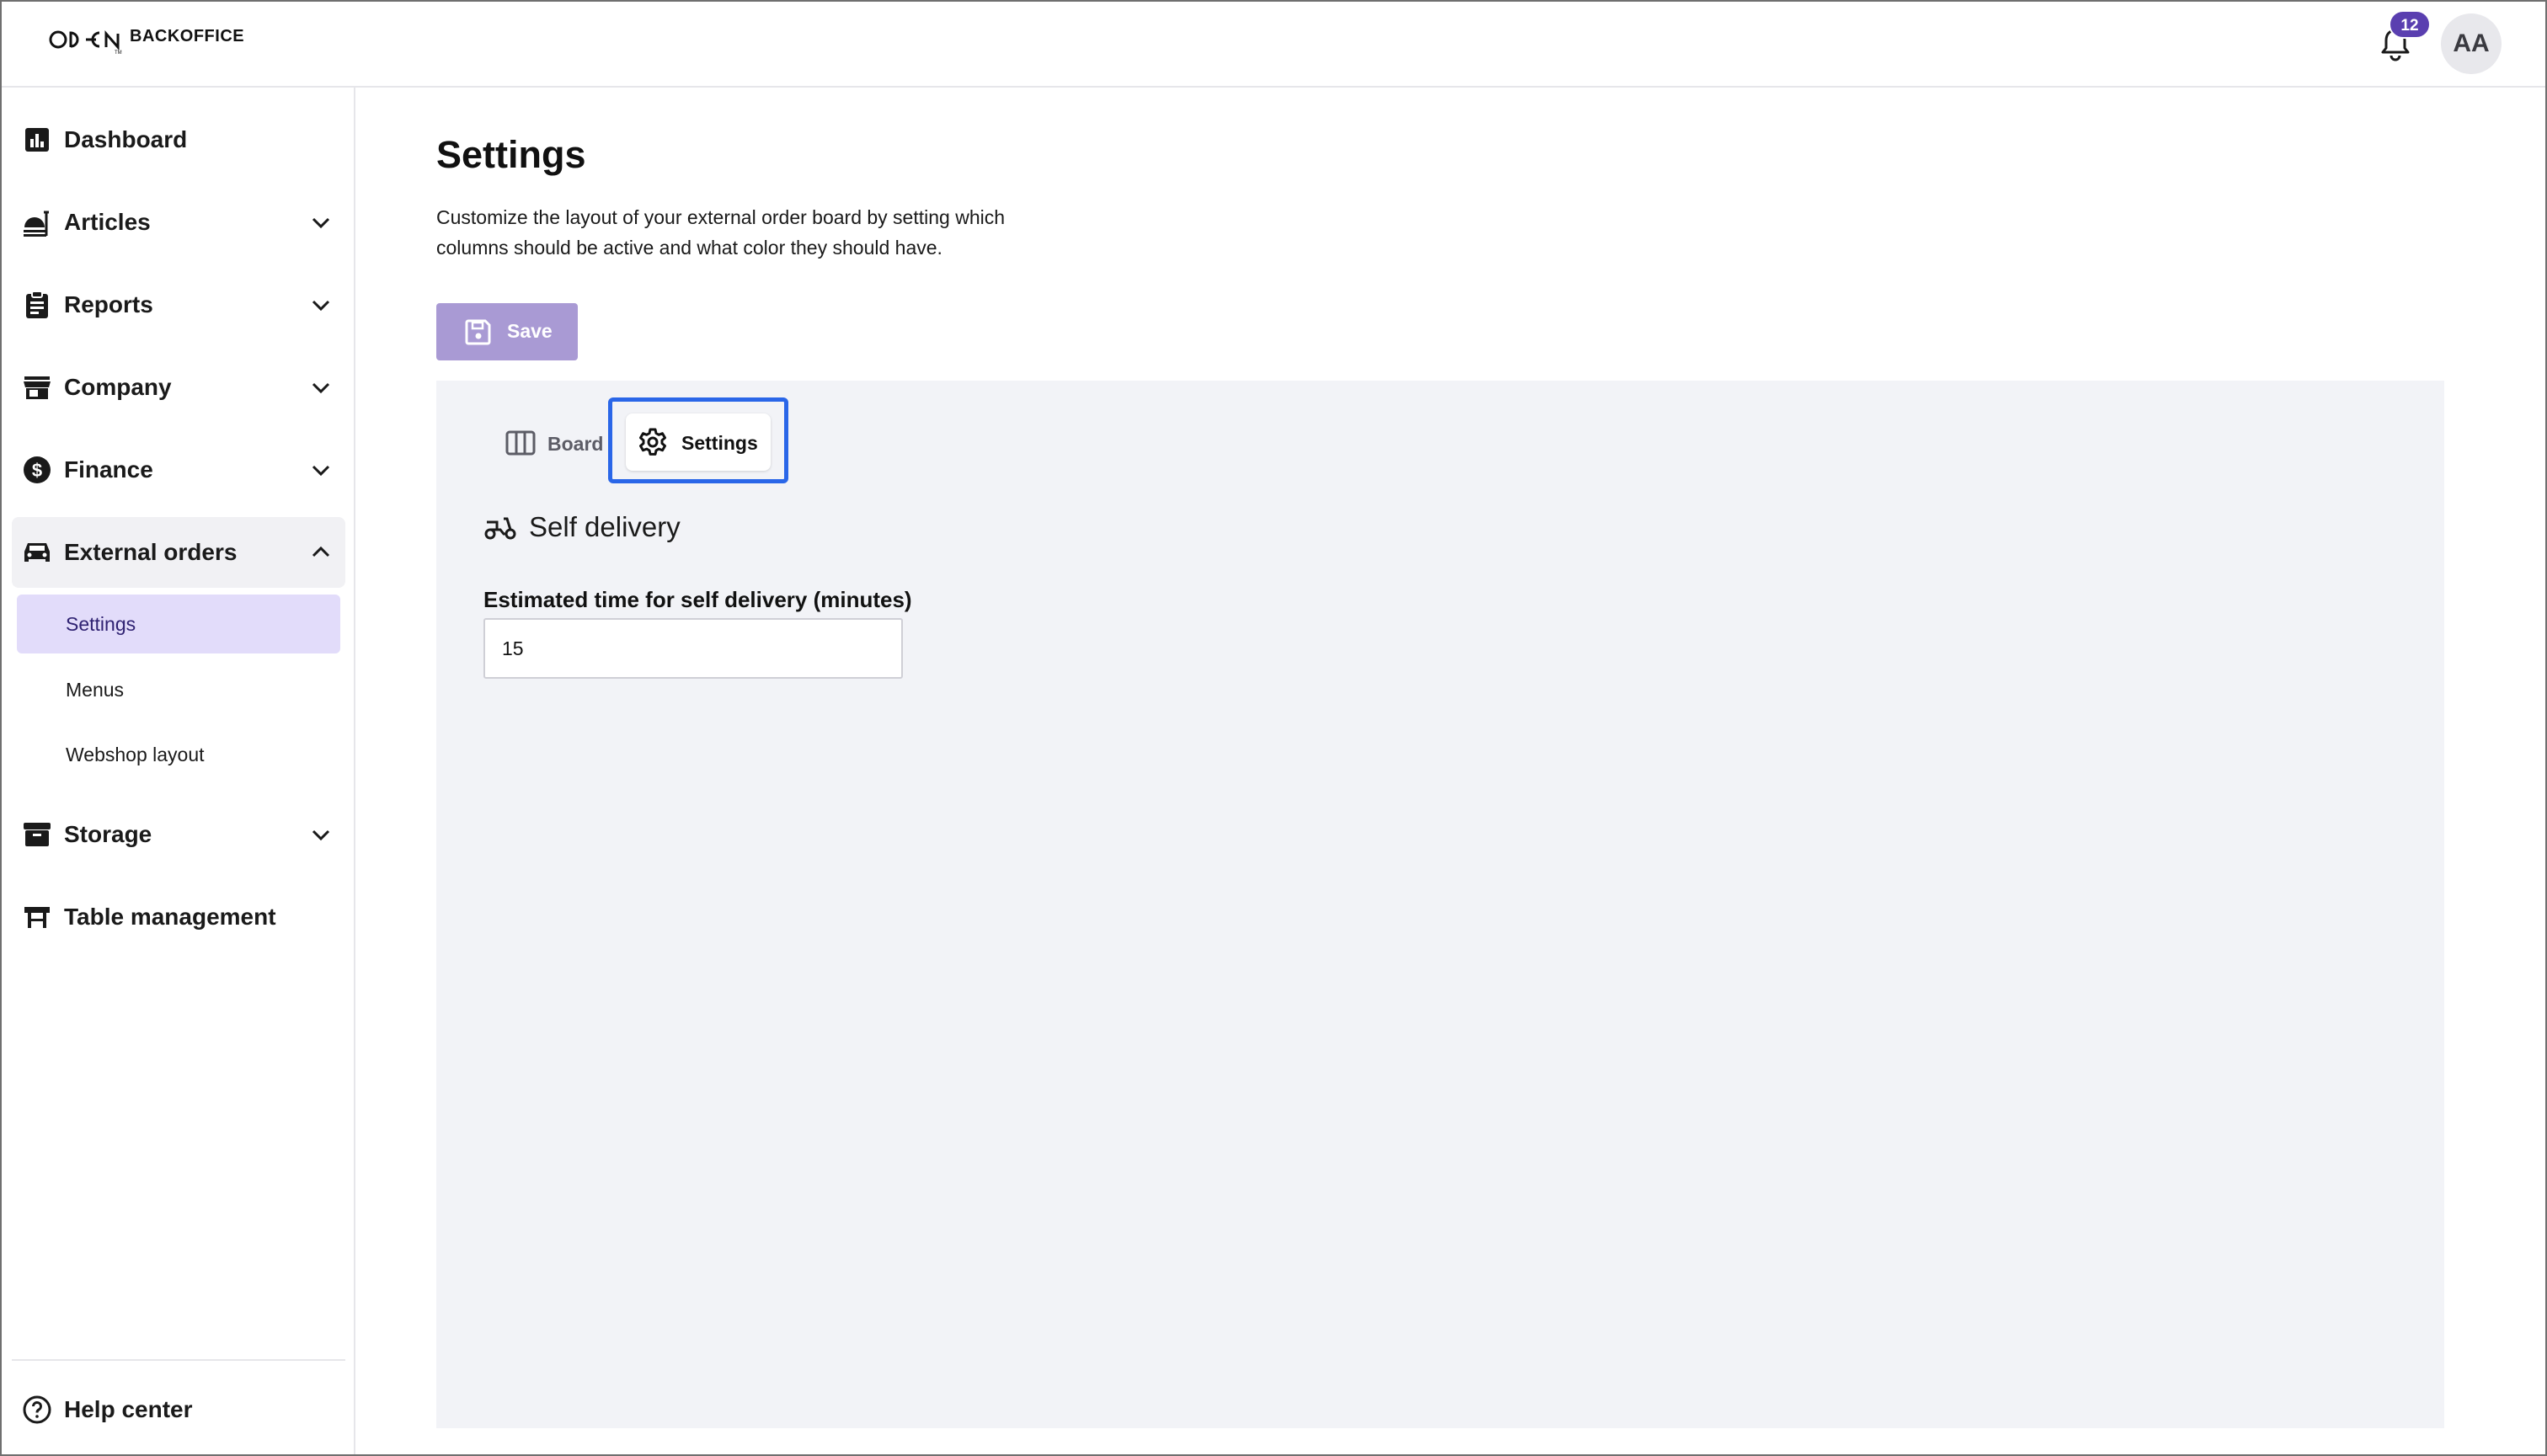 This screenshot has height=1456, width=2547. I want to click on brand-logo: TM BACKOFFICE, so click(146, 39).